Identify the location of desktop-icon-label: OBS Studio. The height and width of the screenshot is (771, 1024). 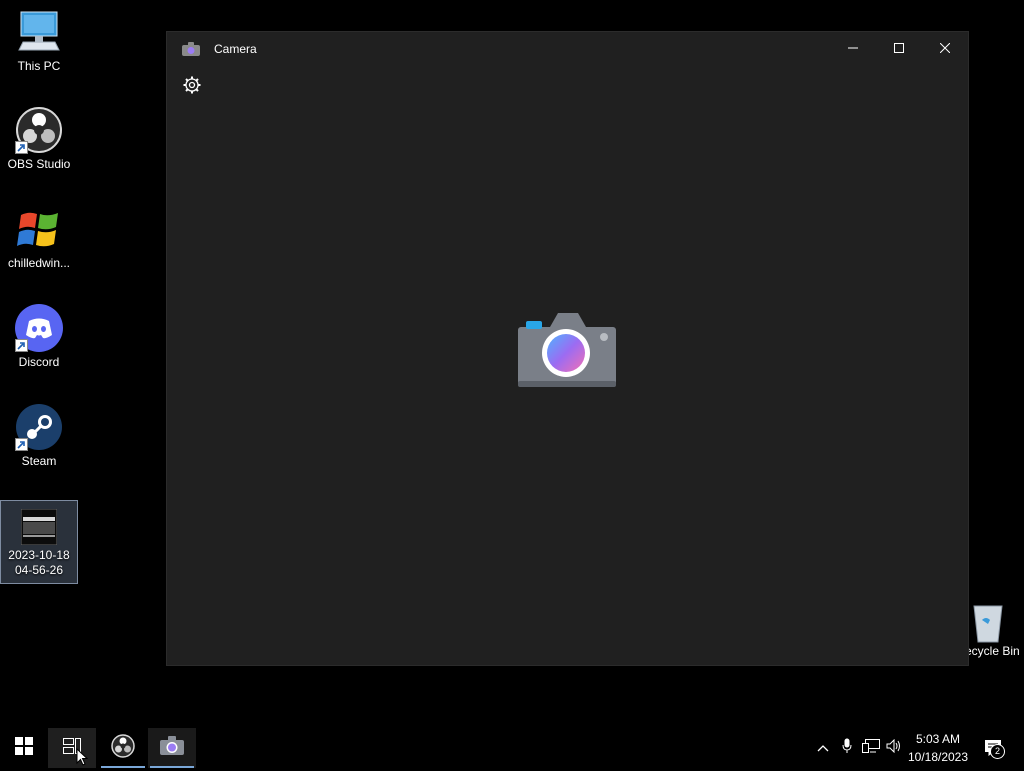
(39, 164).